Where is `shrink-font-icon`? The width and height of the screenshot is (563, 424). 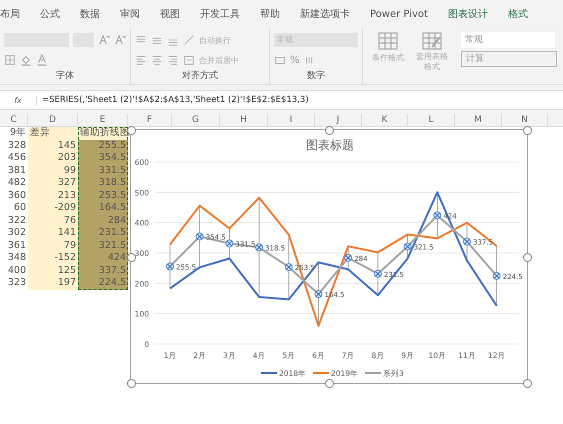 shrink-font-icon is located at coordinates (120, 40).